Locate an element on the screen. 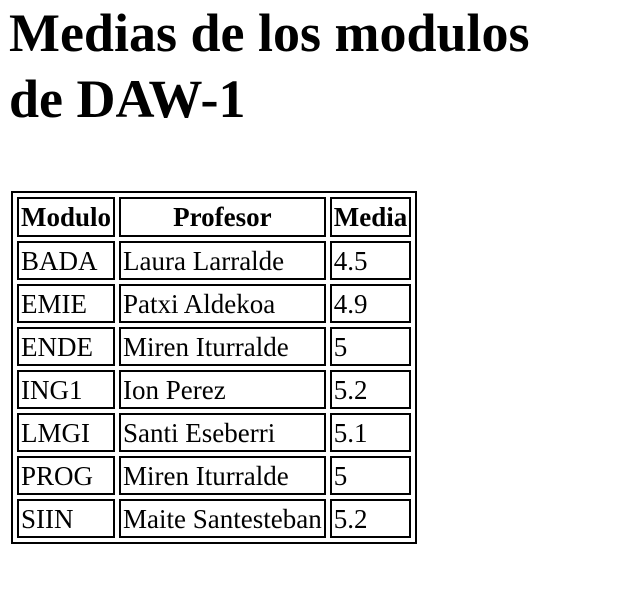 This screenshot has width=636, height=600. cell-profesor: Santi Eseberri is located at coordinates (222, 432).